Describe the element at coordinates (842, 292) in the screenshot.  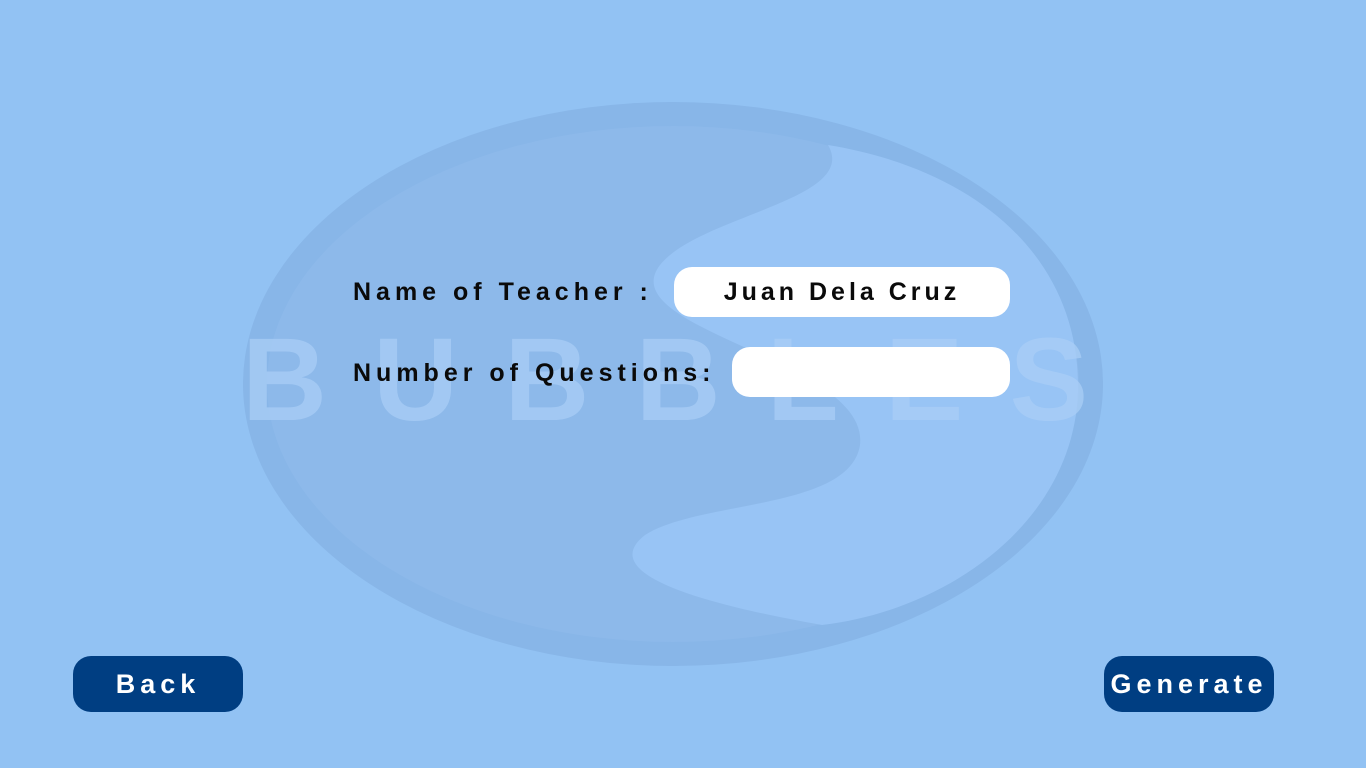
I see `teacher-name-input` at that location.